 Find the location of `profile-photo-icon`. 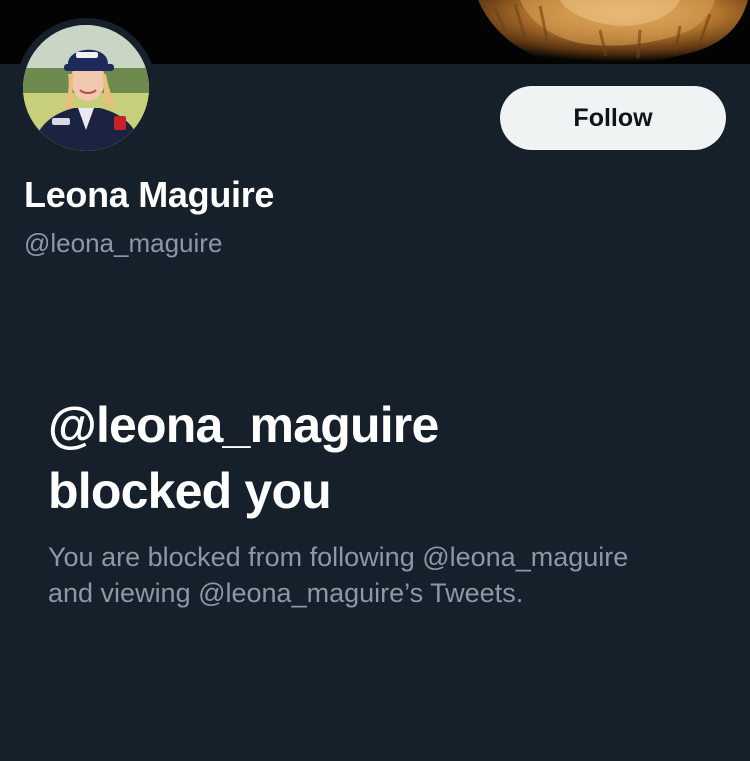

profile-photo-icon is located at coordinates (86, 88).